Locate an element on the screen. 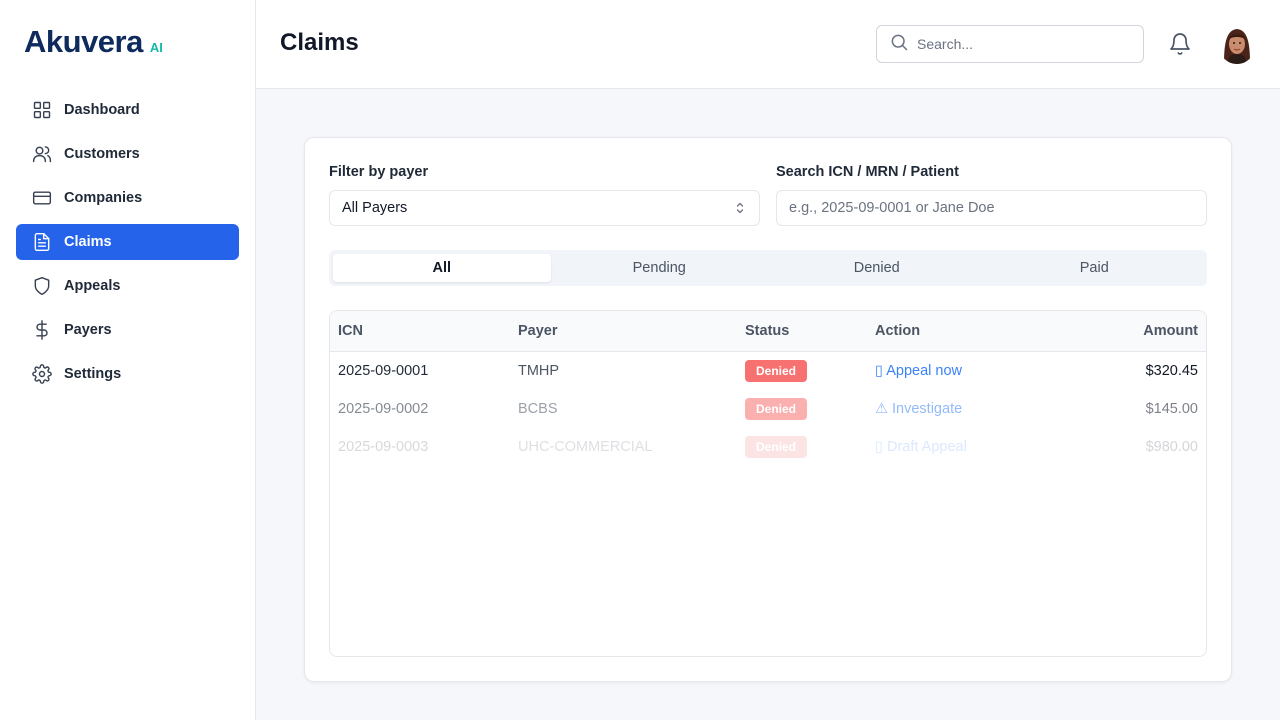  sidebar-item-label: Settings is located at coordinates (93, 374).